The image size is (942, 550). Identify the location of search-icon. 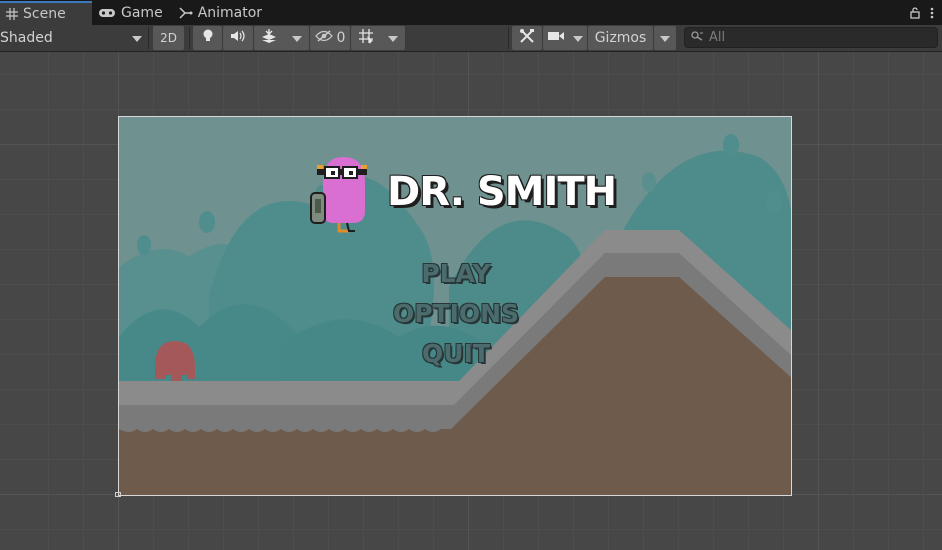
(697, 37).